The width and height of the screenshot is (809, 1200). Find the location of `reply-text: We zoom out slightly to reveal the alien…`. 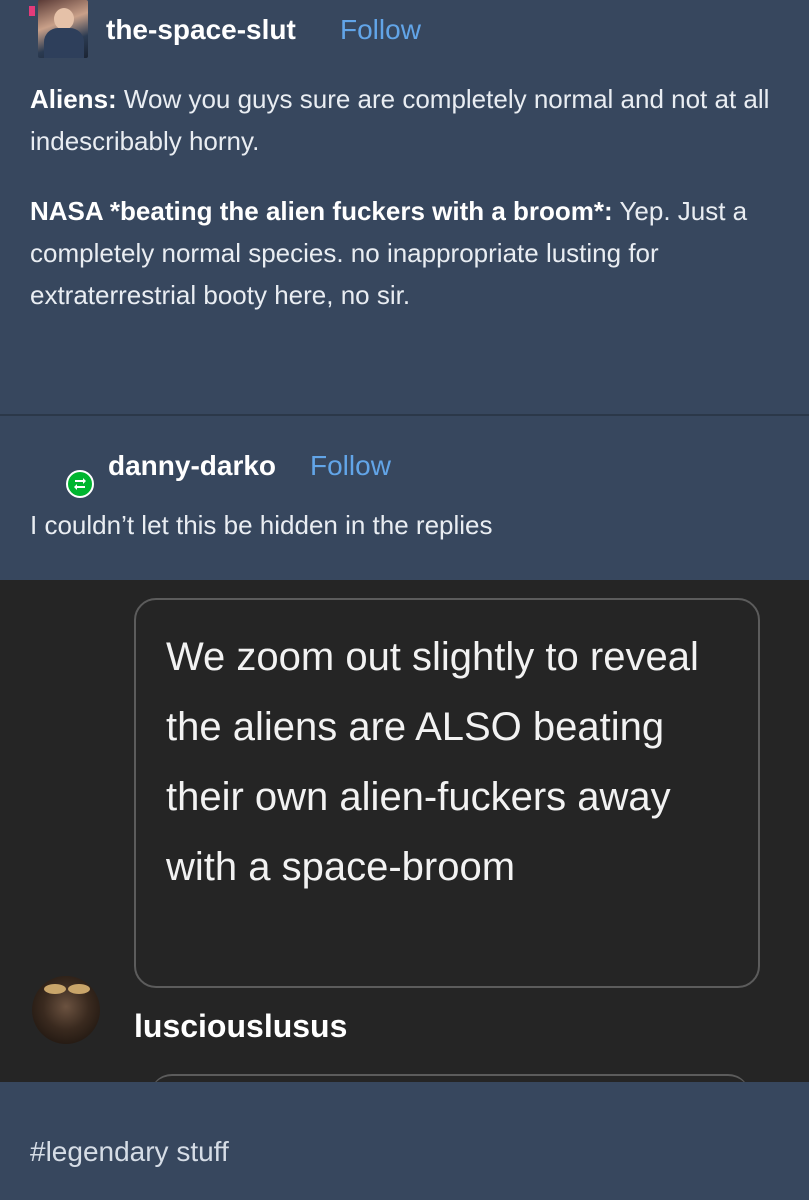

reply-text: We zoom out slightly to reveal the alien… is located at coordinates (432, 762).